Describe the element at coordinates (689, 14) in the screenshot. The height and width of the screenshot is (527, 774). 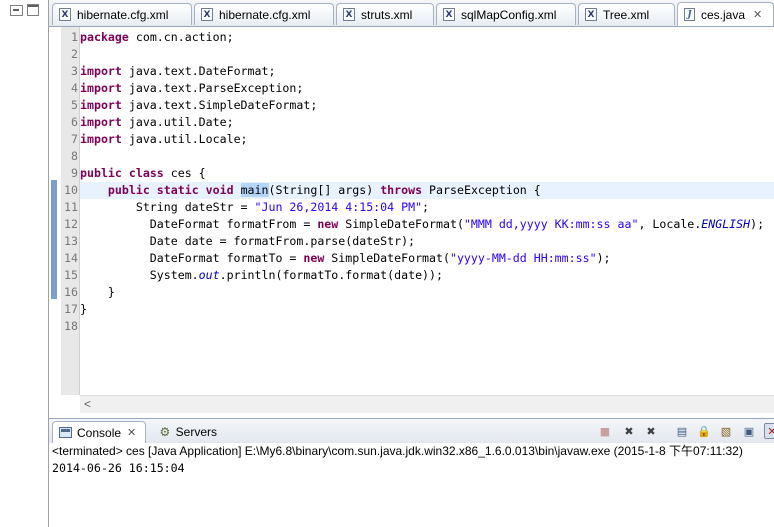
I see `java-file-icon: J` at that location.